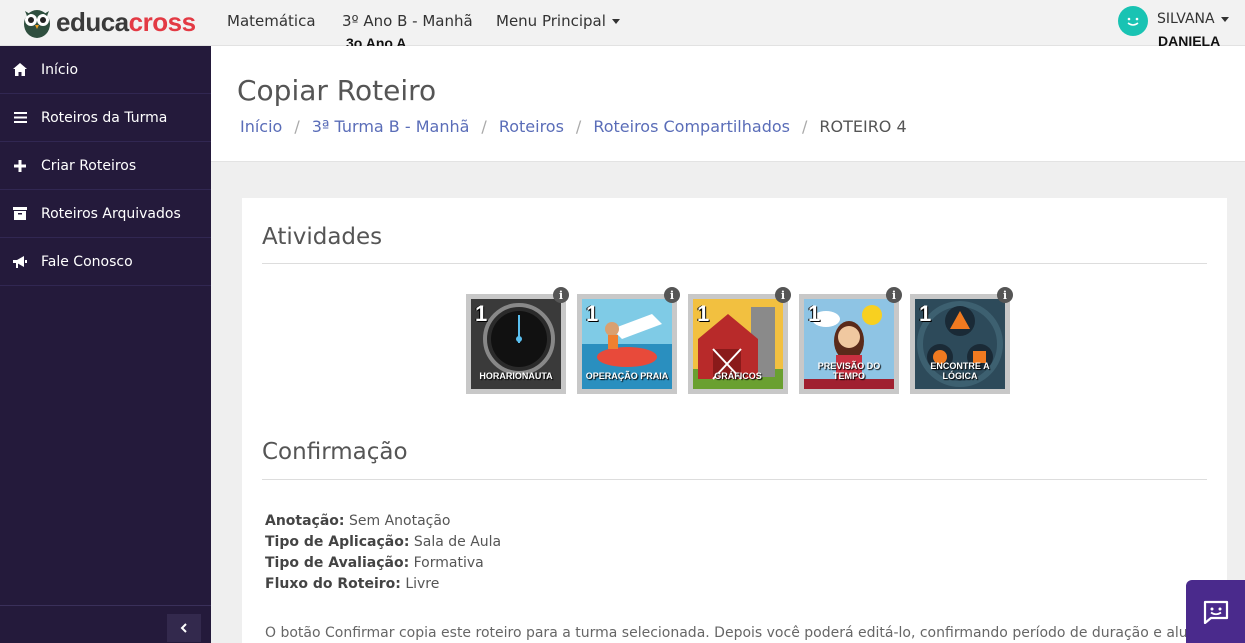  I want to click on sidebar-item-inicio: Início, so click(105, 70).